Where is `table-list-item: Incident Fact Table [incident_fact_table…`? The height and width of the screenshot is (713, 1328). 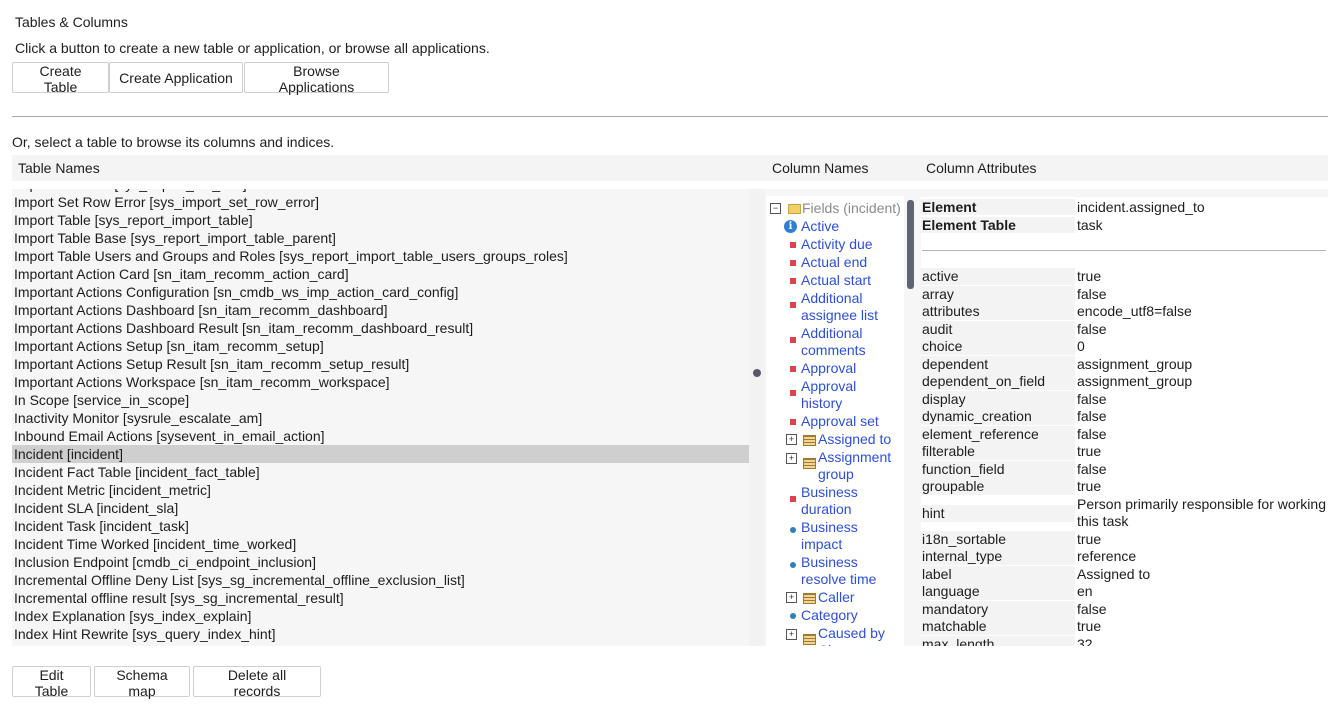 table-list-item: Incident Fact Table [incident_fact_table… is located at coordinates (380, 472).